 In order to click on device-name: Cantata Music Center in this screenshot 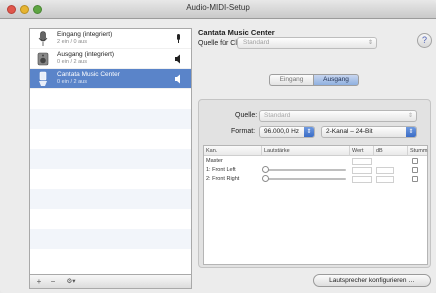, I will do `click(88, 74)`.